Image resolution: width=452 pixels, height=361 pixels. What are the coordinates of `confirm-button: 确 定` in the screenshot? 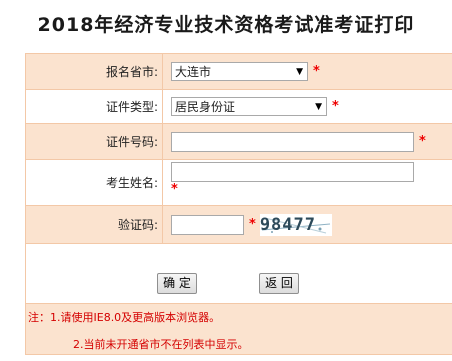 It's located at (177, 283).